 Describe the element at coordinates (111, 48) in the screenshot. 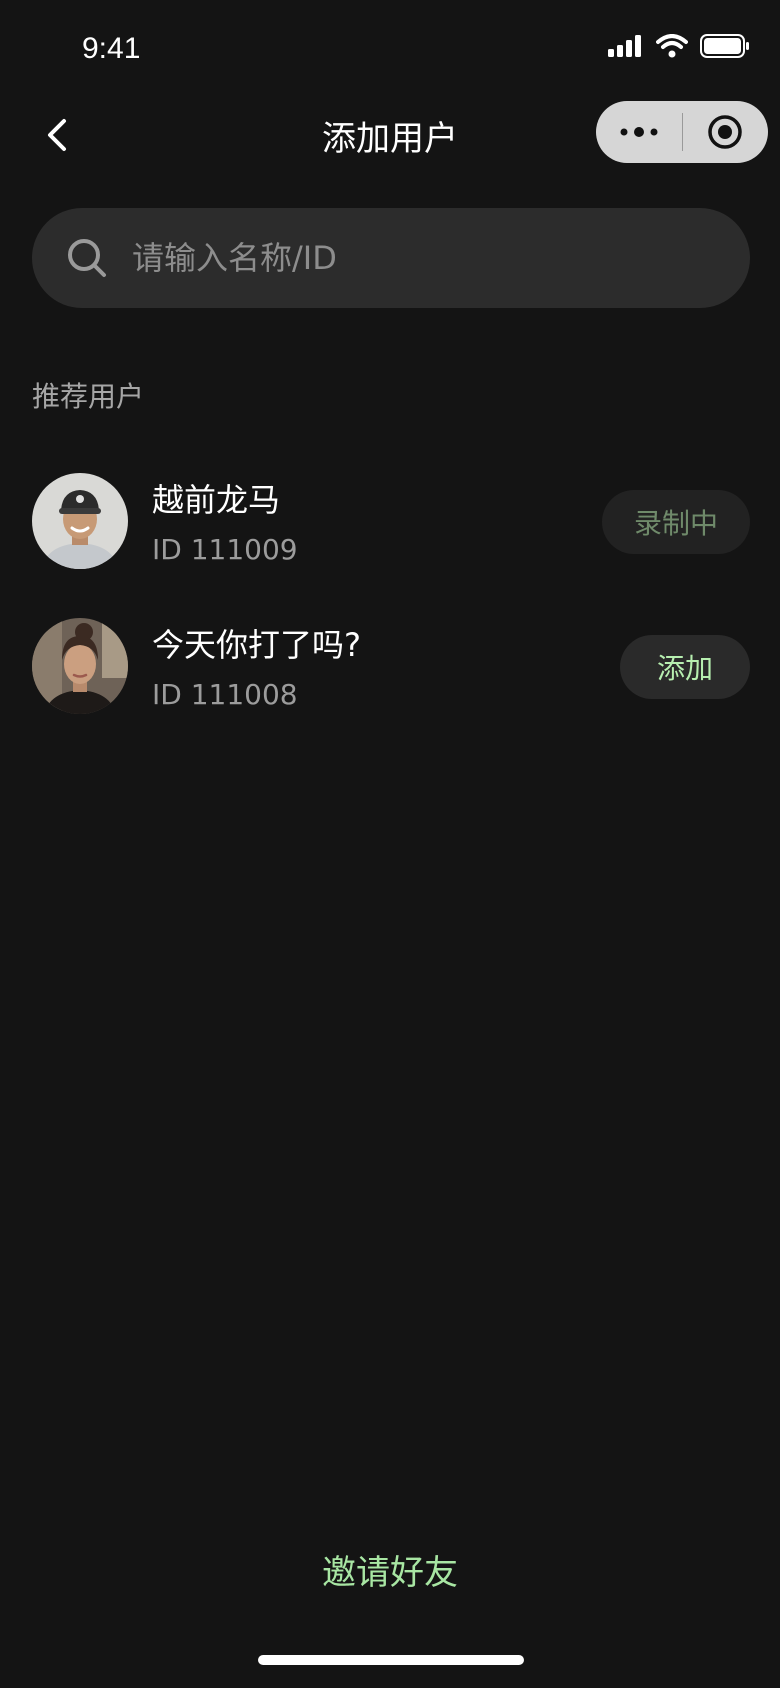

I see `status-time: 9:41` at that location.